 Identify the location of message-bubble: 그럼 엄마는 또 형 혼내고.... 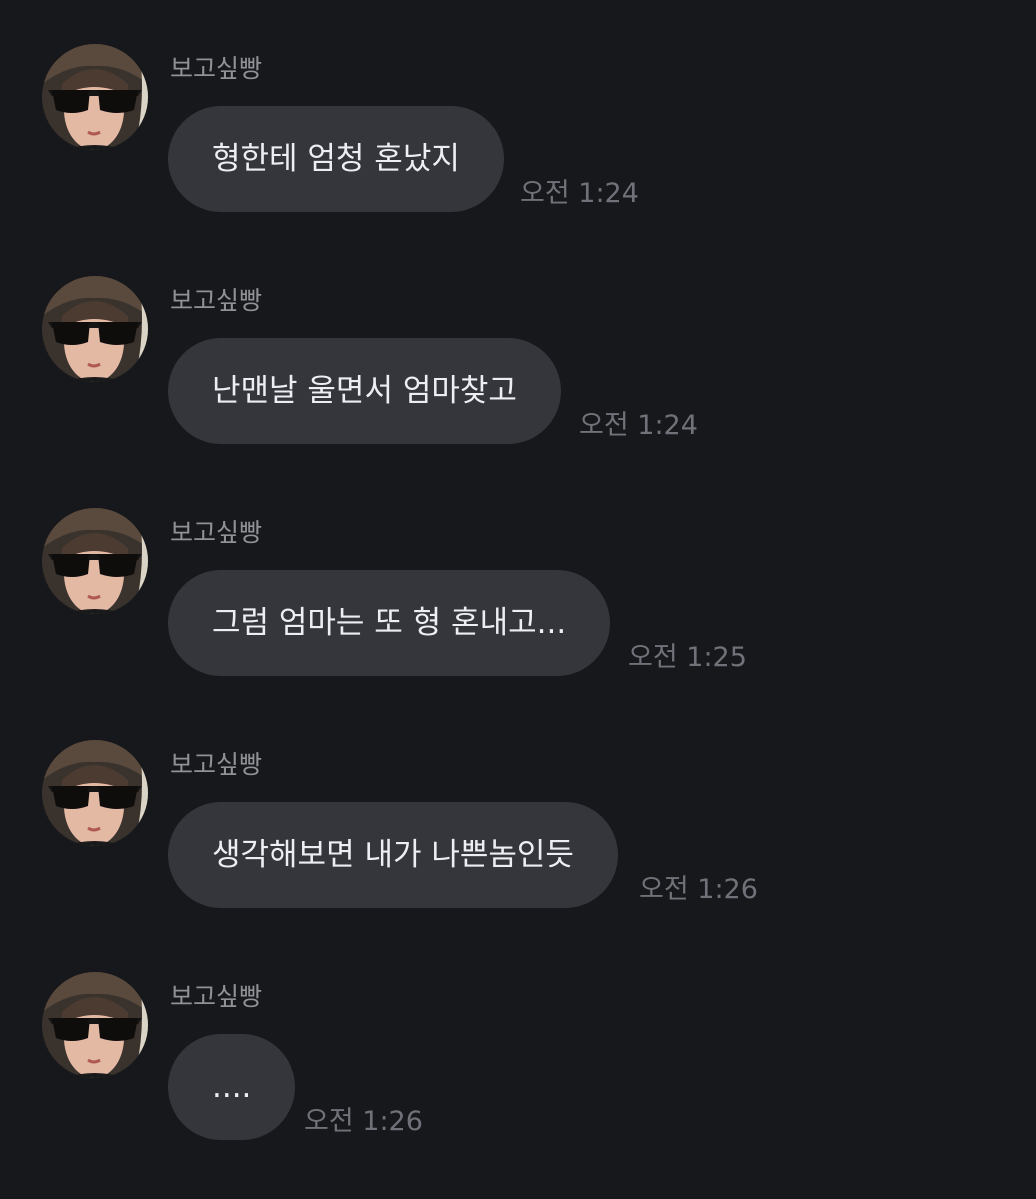
(389, 623).